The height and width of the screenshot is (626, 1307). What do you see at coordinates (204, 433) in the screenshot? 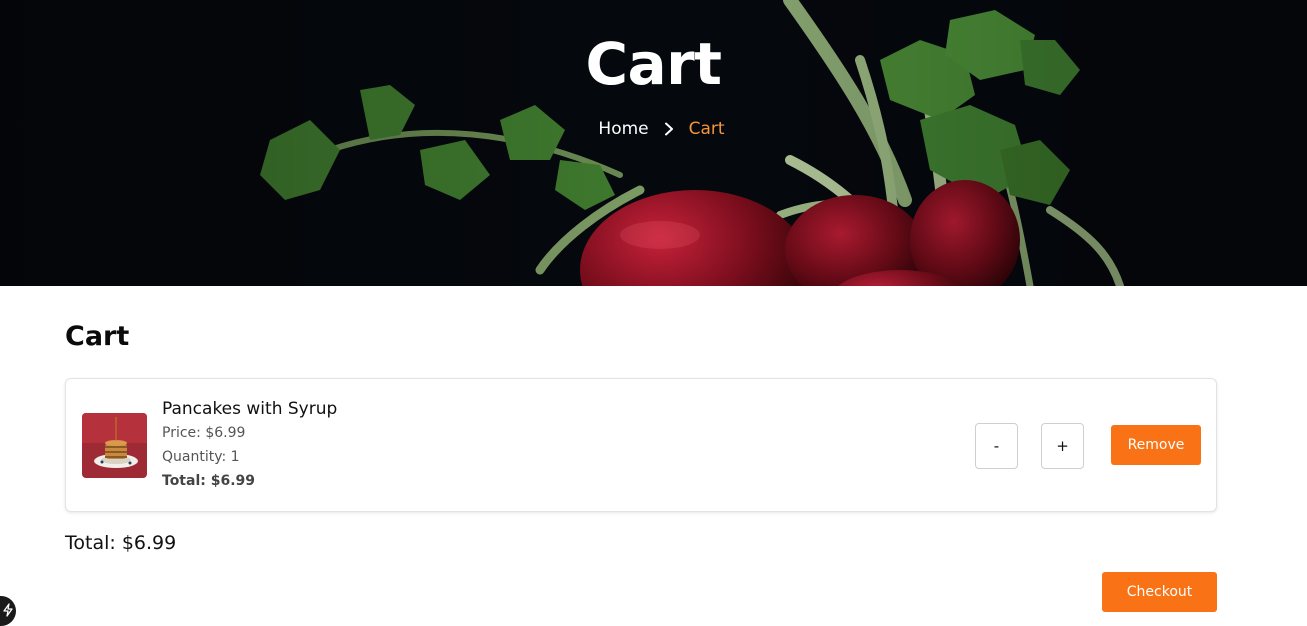
I see `cart-item-price: Price: $6.99` at bounding box center [204, 433].